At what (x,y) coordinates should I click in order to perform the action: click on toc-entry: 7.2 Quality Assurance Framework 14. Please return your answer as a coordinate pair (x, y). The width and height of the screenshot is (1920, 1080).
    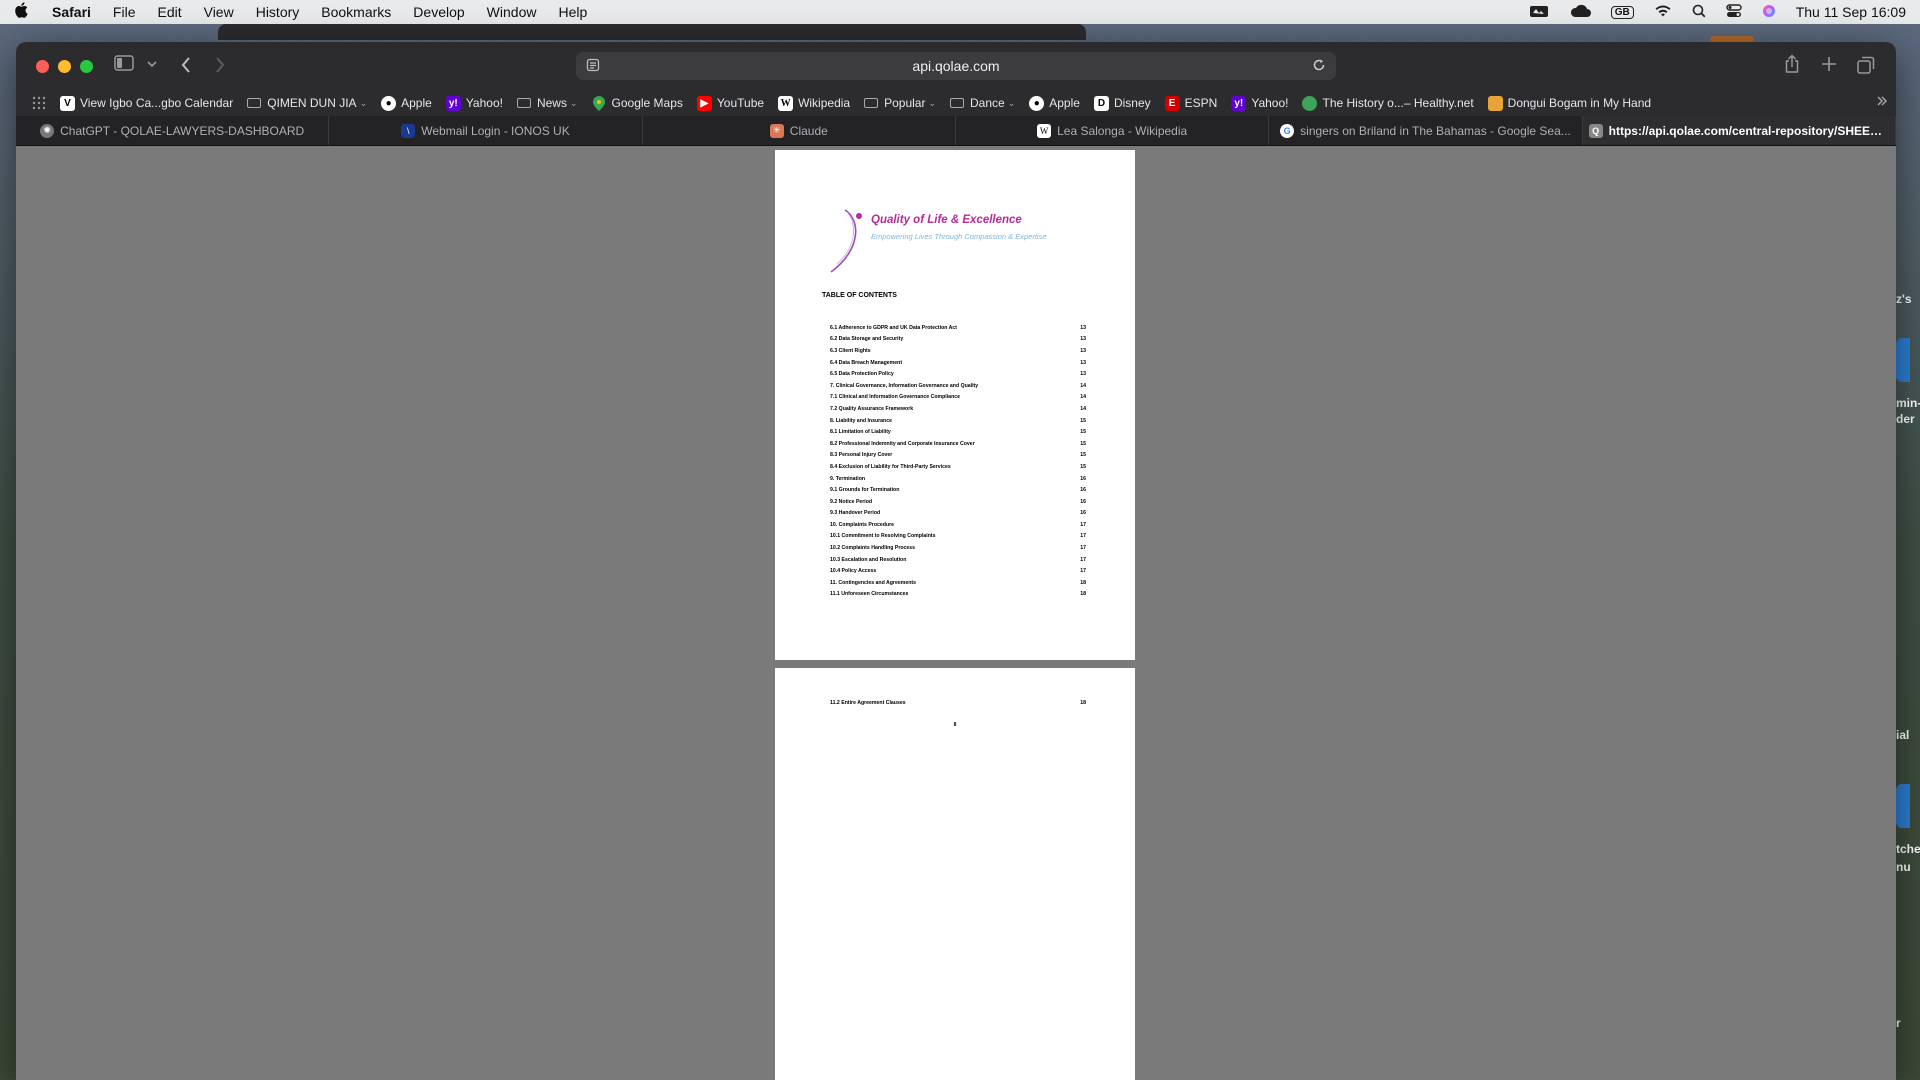
    Looking at the image, I should click on (958, 409).